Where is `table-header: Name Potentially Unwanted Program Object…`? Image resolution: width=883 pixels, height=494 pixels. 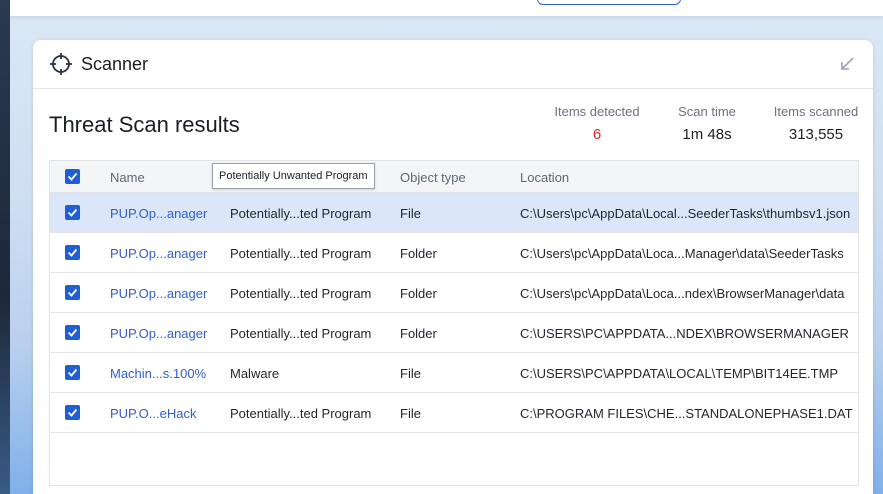
table-header: Name Potentially Unwanted Program Object… is located at coordinates (454, 177).